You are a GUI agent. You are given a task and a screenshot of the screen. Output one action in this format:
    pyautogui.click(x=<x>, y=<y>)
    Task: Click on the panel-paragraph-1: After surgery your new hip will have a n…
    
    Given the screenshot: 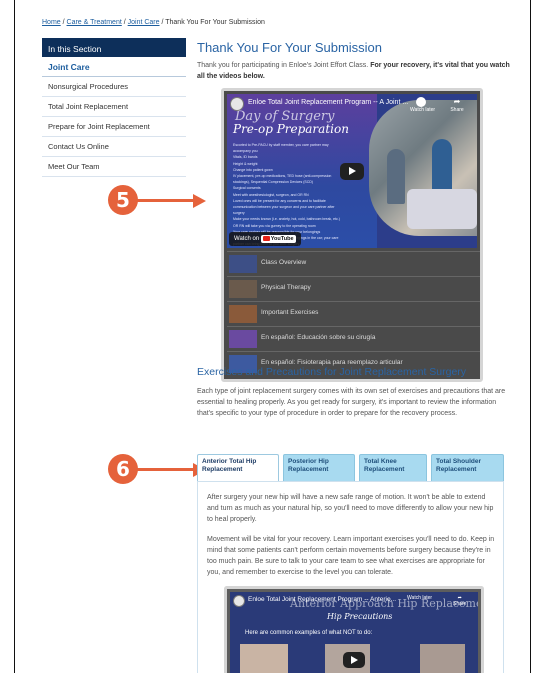 What is the action you would take?
    pyautogui.click(x=350, y=508)
    